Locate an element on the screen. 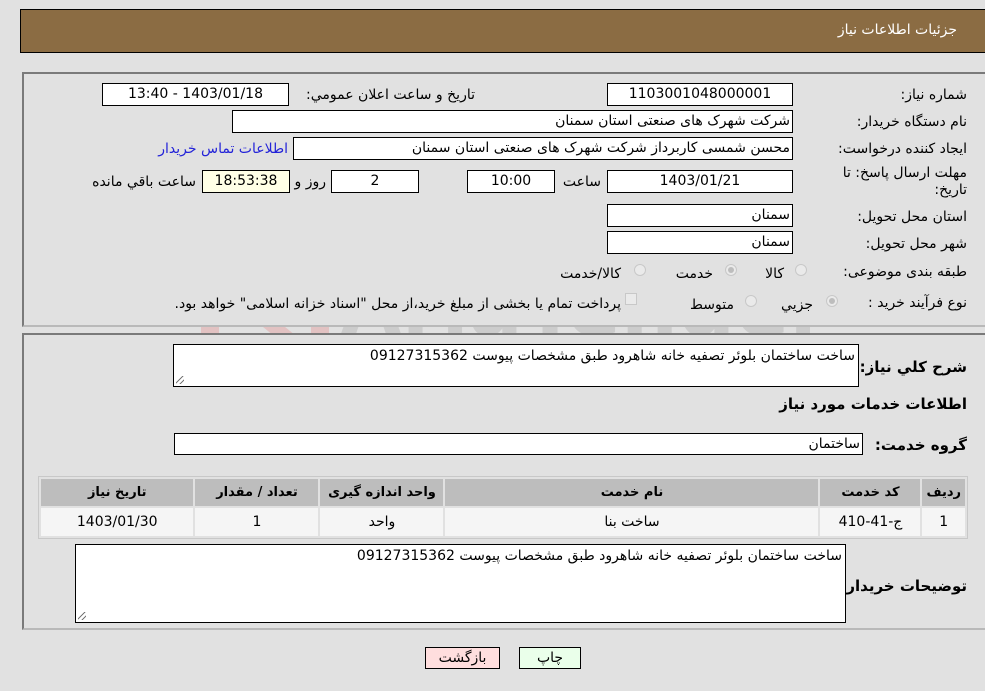 The height and width of the screenshot is (691, 985). deadline-date-field: 1403/01/21 is located at coordinates (700, 181).